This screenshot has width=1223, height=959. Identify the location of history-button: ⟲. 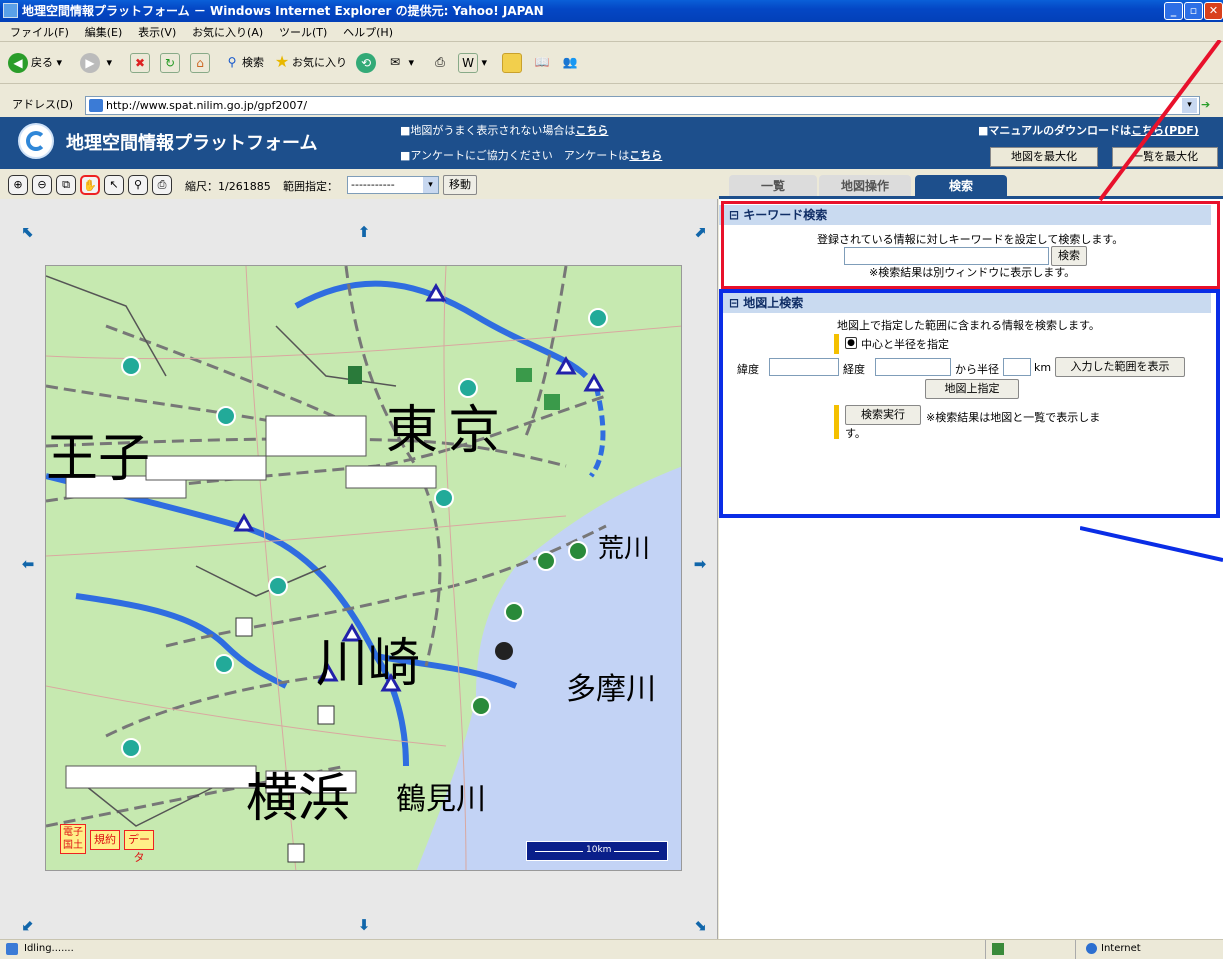
(367, 63).